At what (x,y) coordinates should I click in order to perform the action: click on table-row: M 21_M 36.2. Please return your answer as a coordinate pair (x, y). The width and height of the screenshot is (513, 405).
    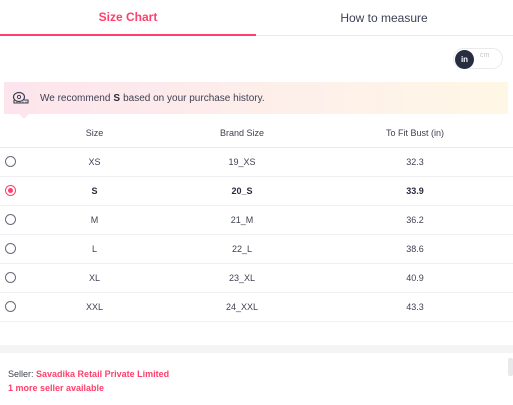
    Looking at the image, I should click on (256, 220).